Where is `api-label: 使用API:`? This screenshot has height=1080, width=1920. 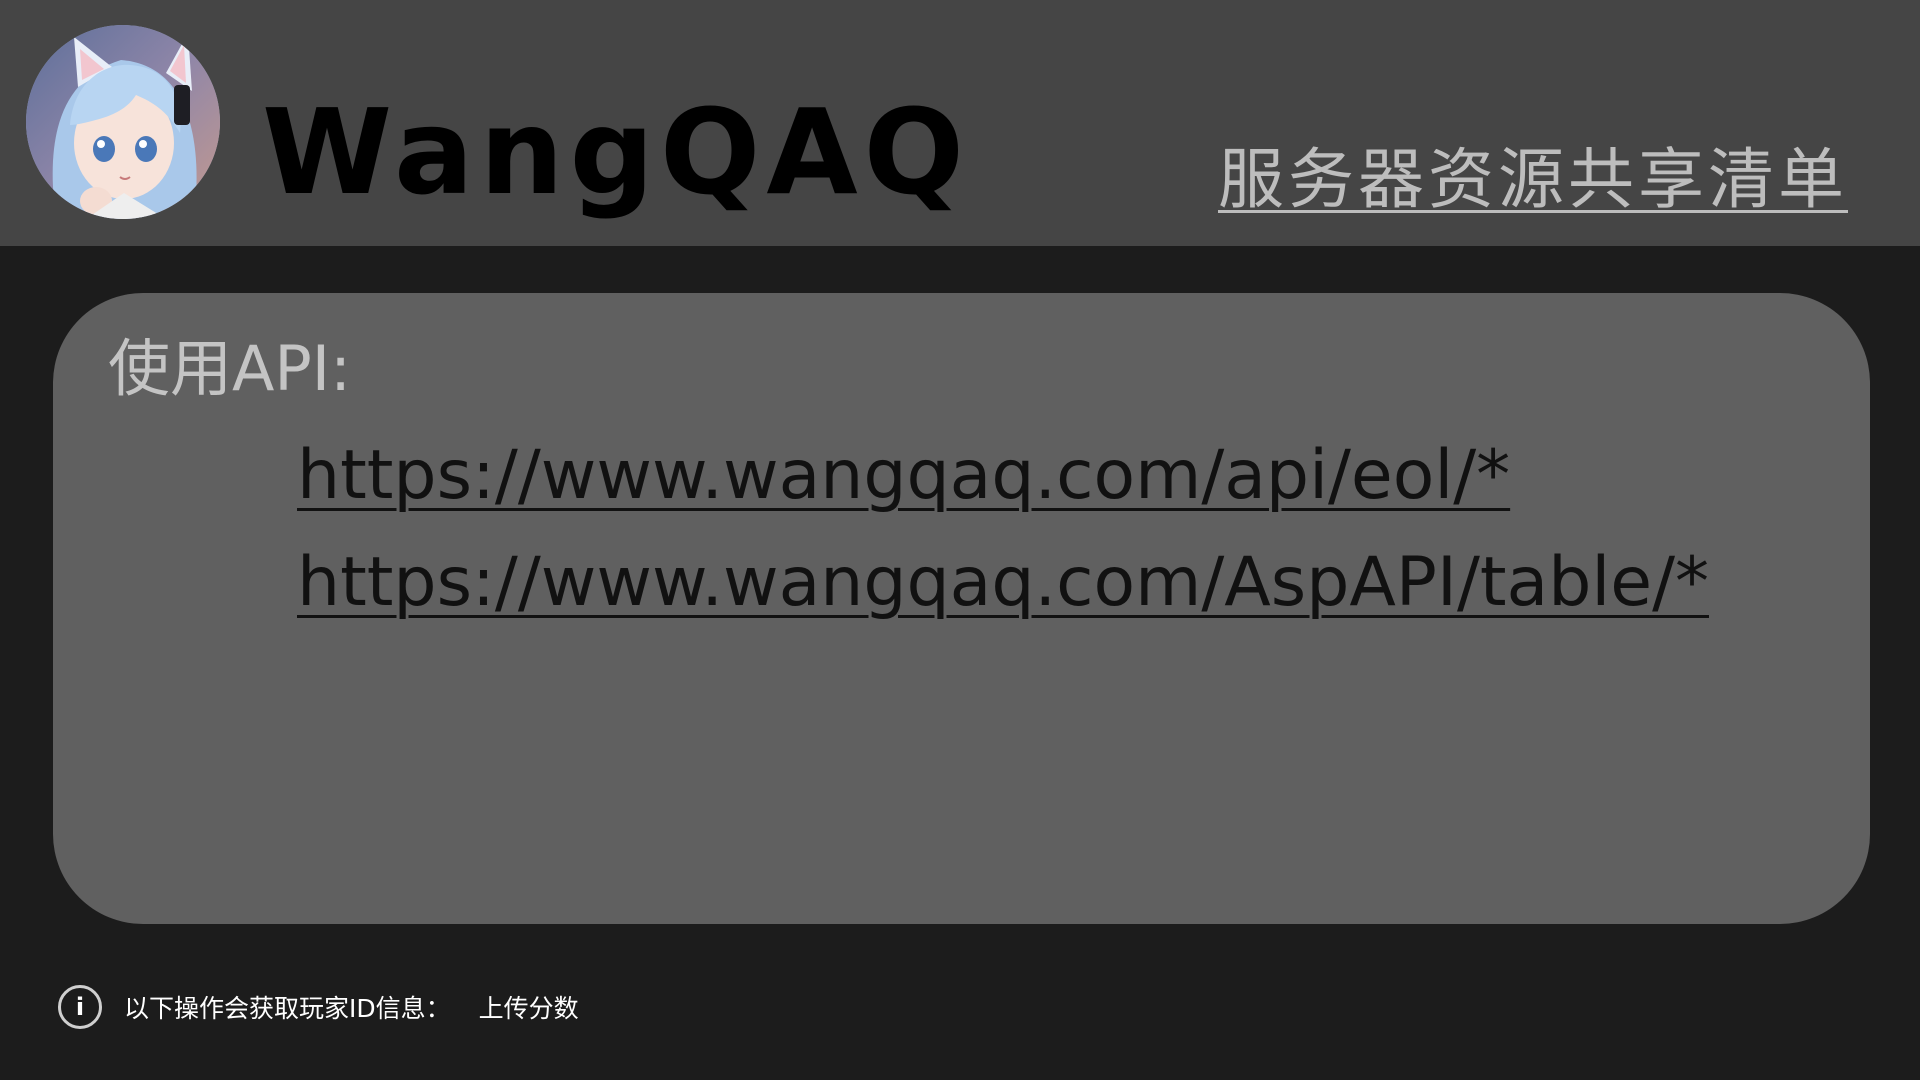 api-label: 使用API: is located at coordinates (229, 368).